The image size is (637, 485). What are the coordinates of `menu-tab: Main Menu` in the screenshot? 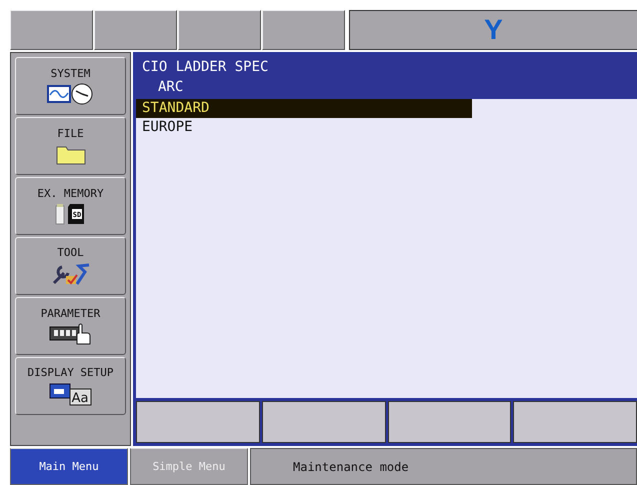 It's located at (69, 466).